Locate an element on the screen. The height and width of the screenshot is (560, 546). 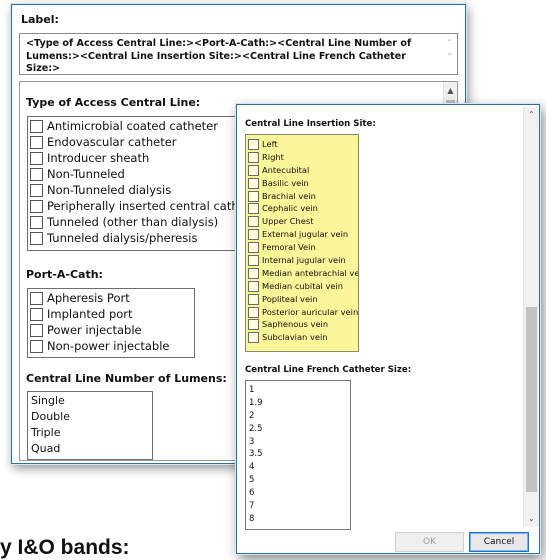
list-item: 2 is located at coordinates (254, 416).